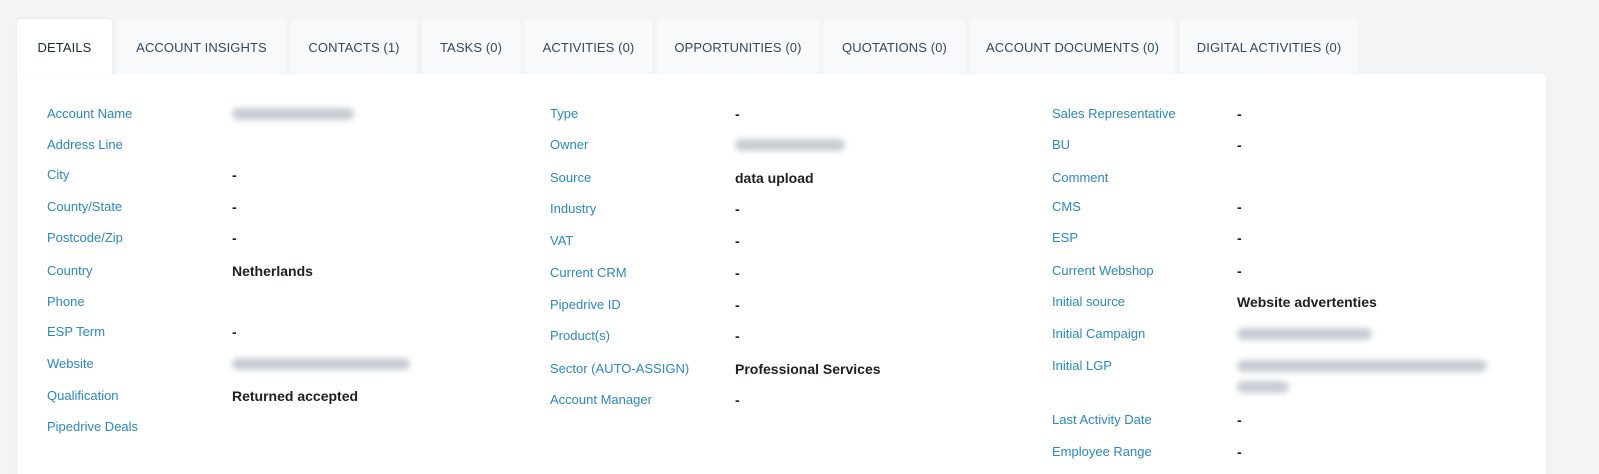  I want to click on tab-account-documents: ACCOUNT DOCUMENTS (0), so click(1072, 47).